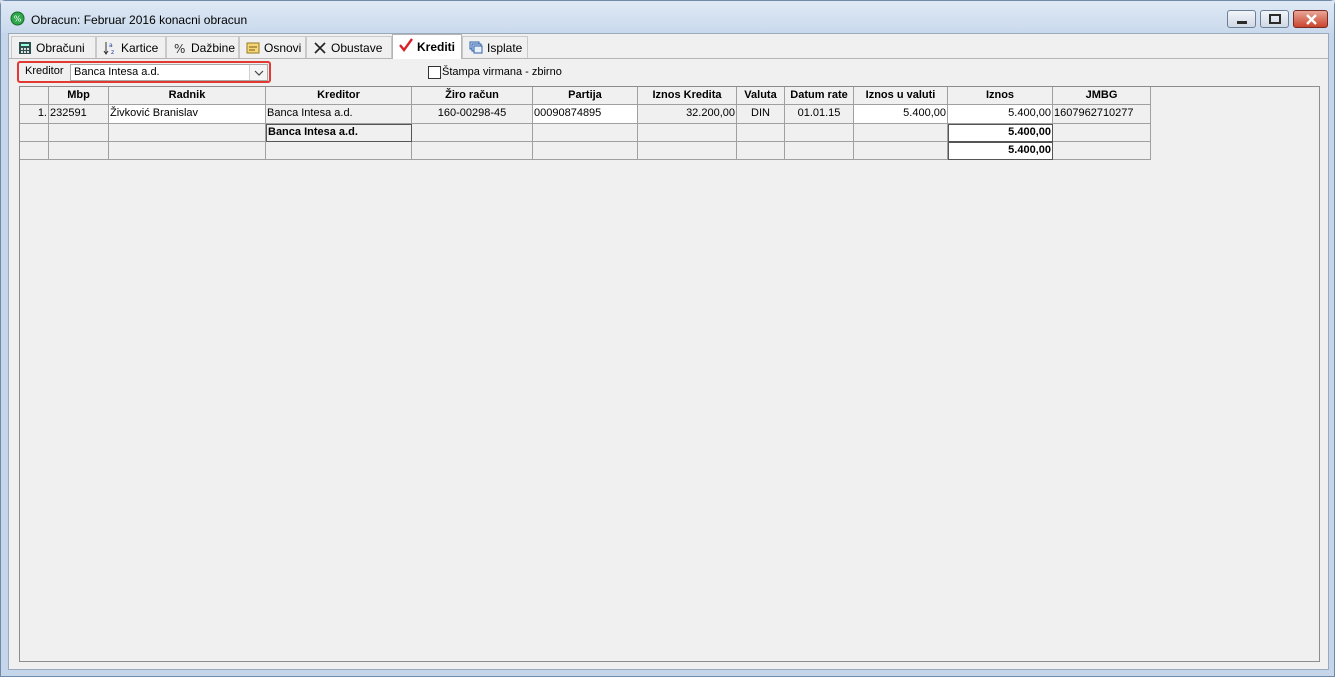  What do you see at coordinates (1102, 133) in the screenshot?
I see `subtotal-jmbg` at bounding box center [1102, 133].